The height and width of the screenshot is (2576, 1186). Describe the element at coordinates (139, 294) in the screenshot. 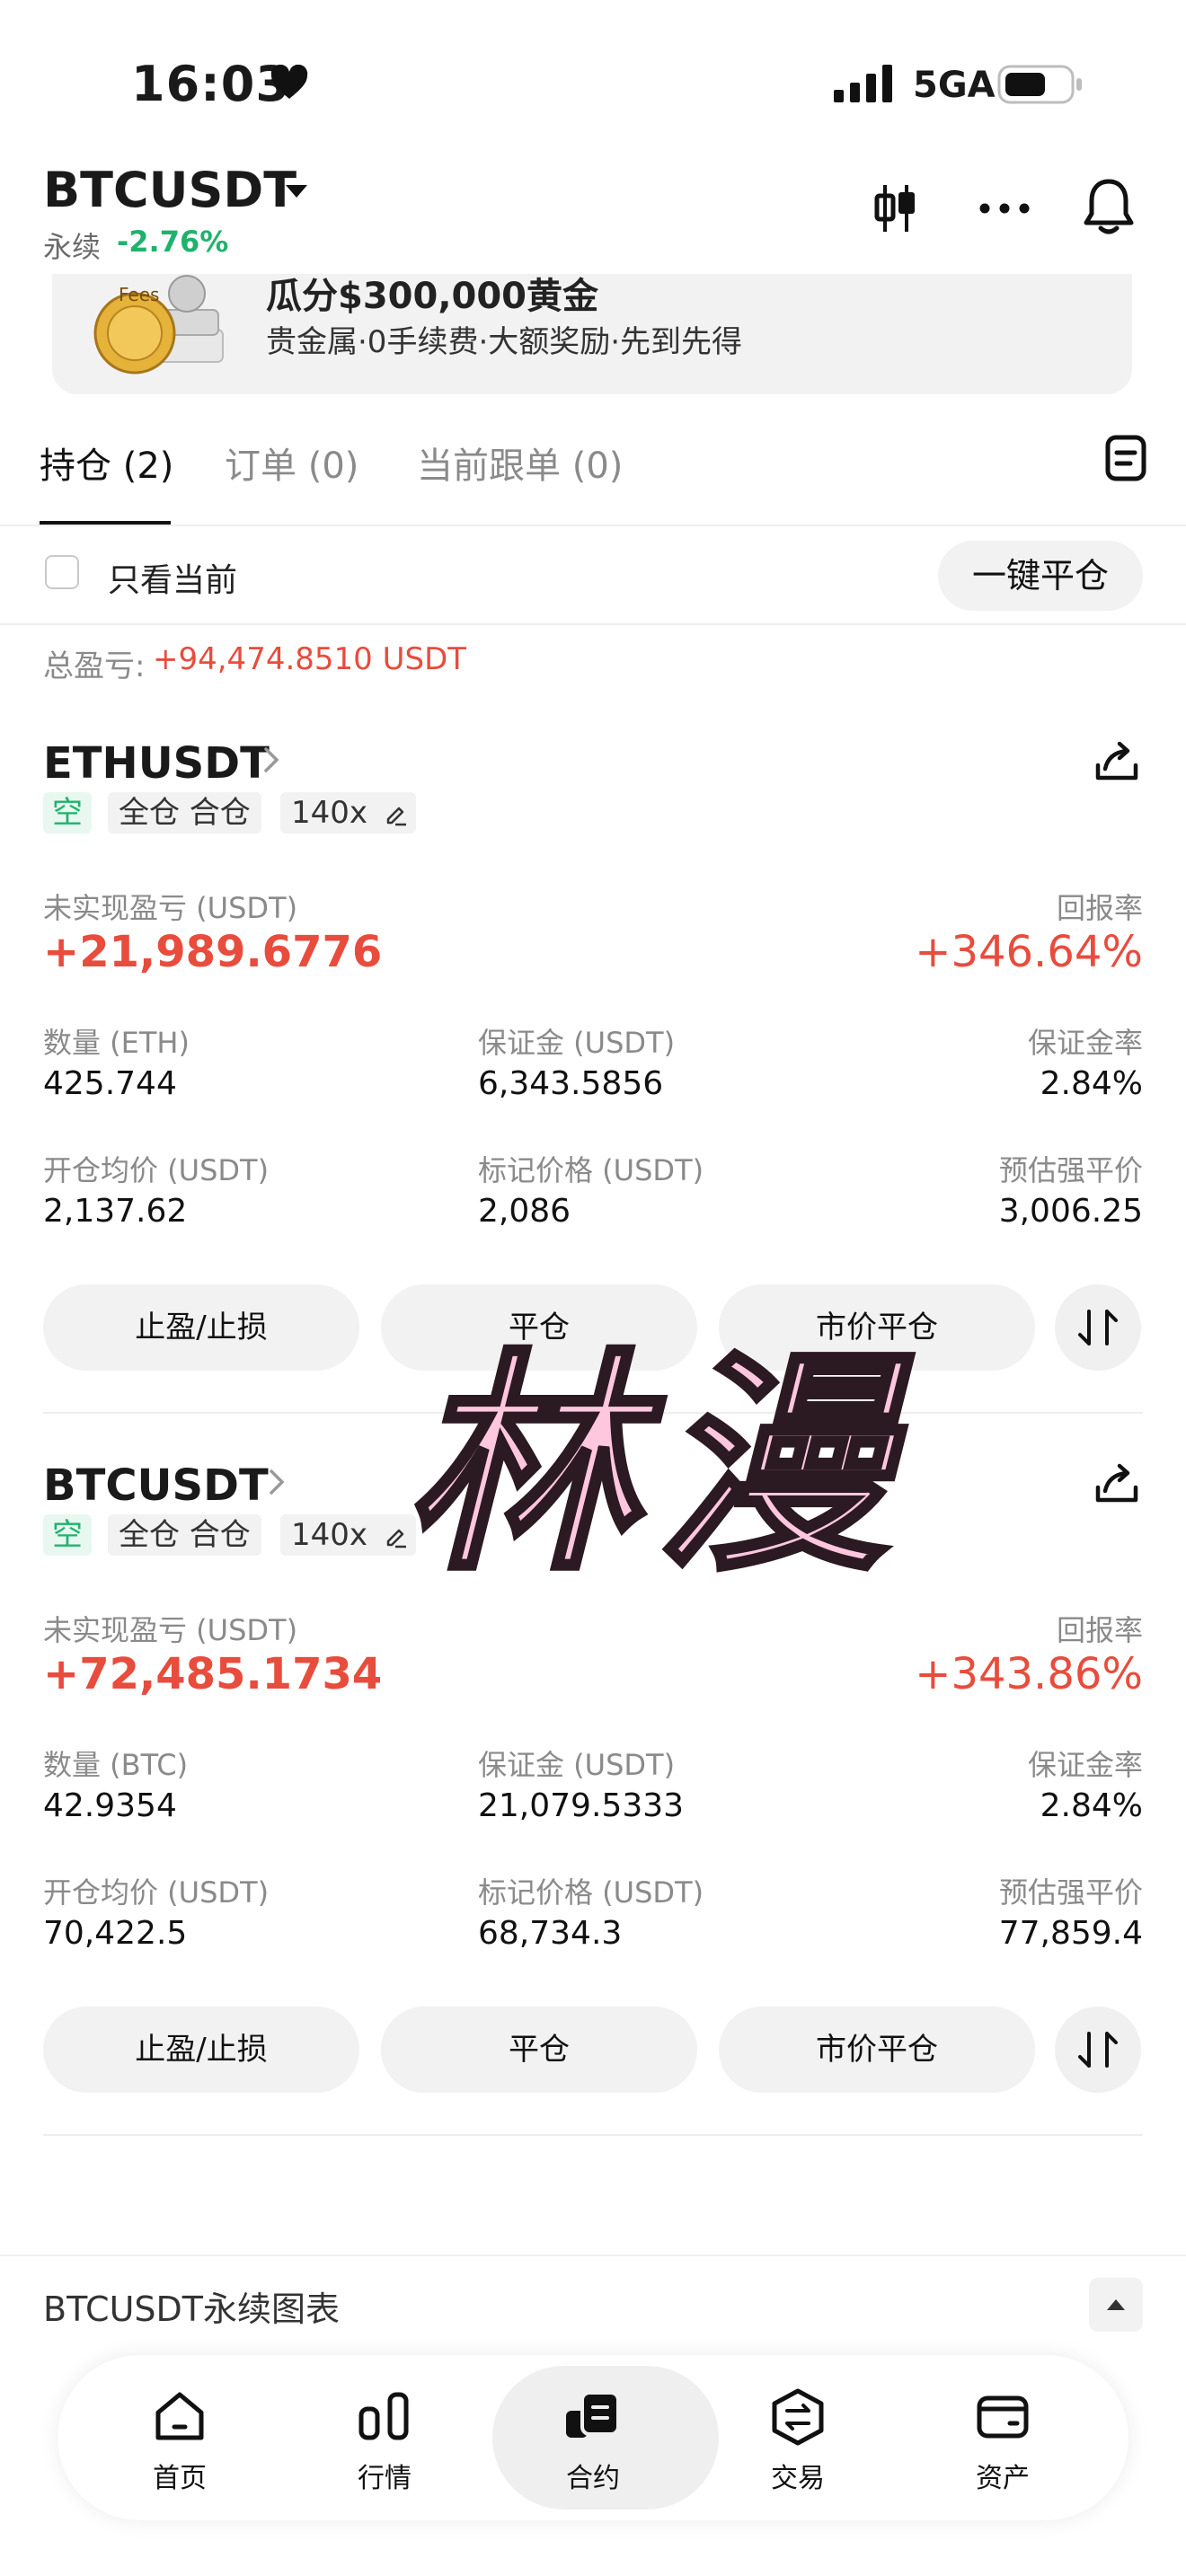

I see `svg-text: Fees` at that location.